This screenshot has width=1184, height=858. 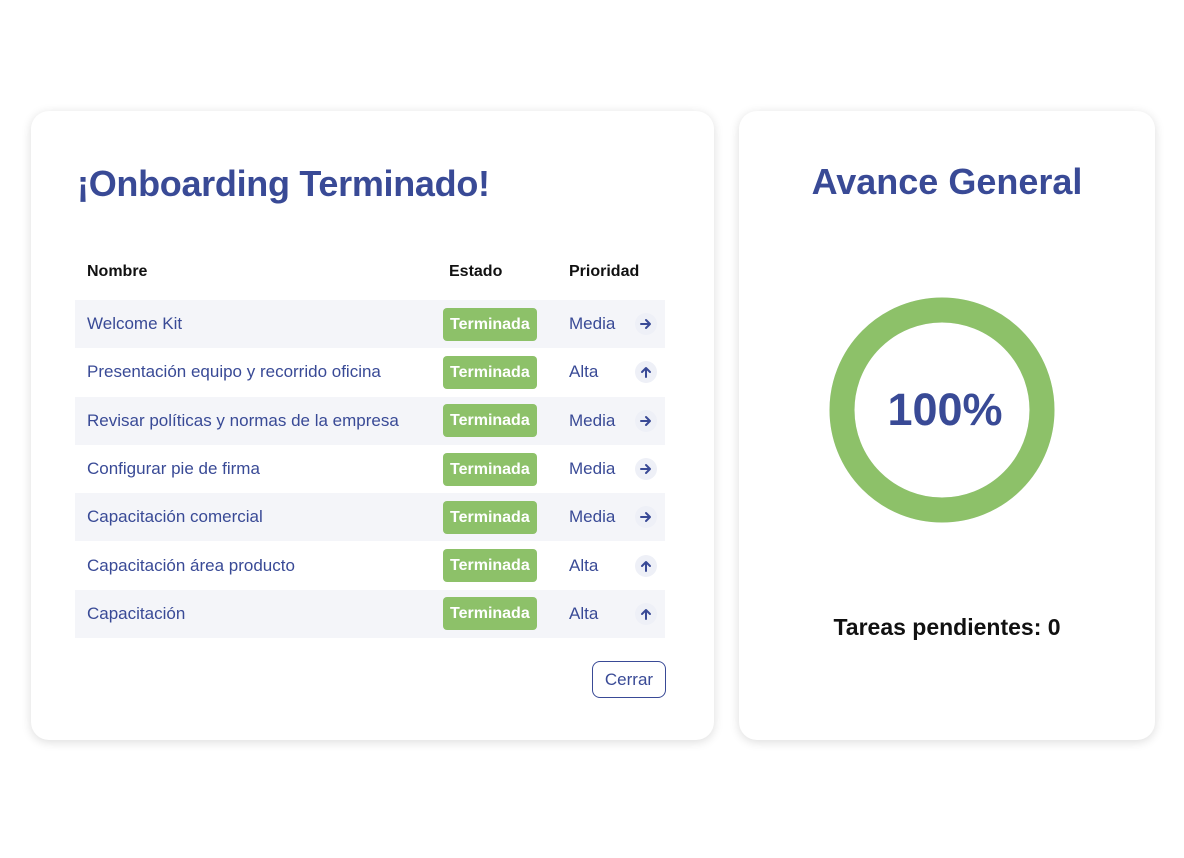 I want to click on column-header-name: Nombre, so click(x=117, y=271).